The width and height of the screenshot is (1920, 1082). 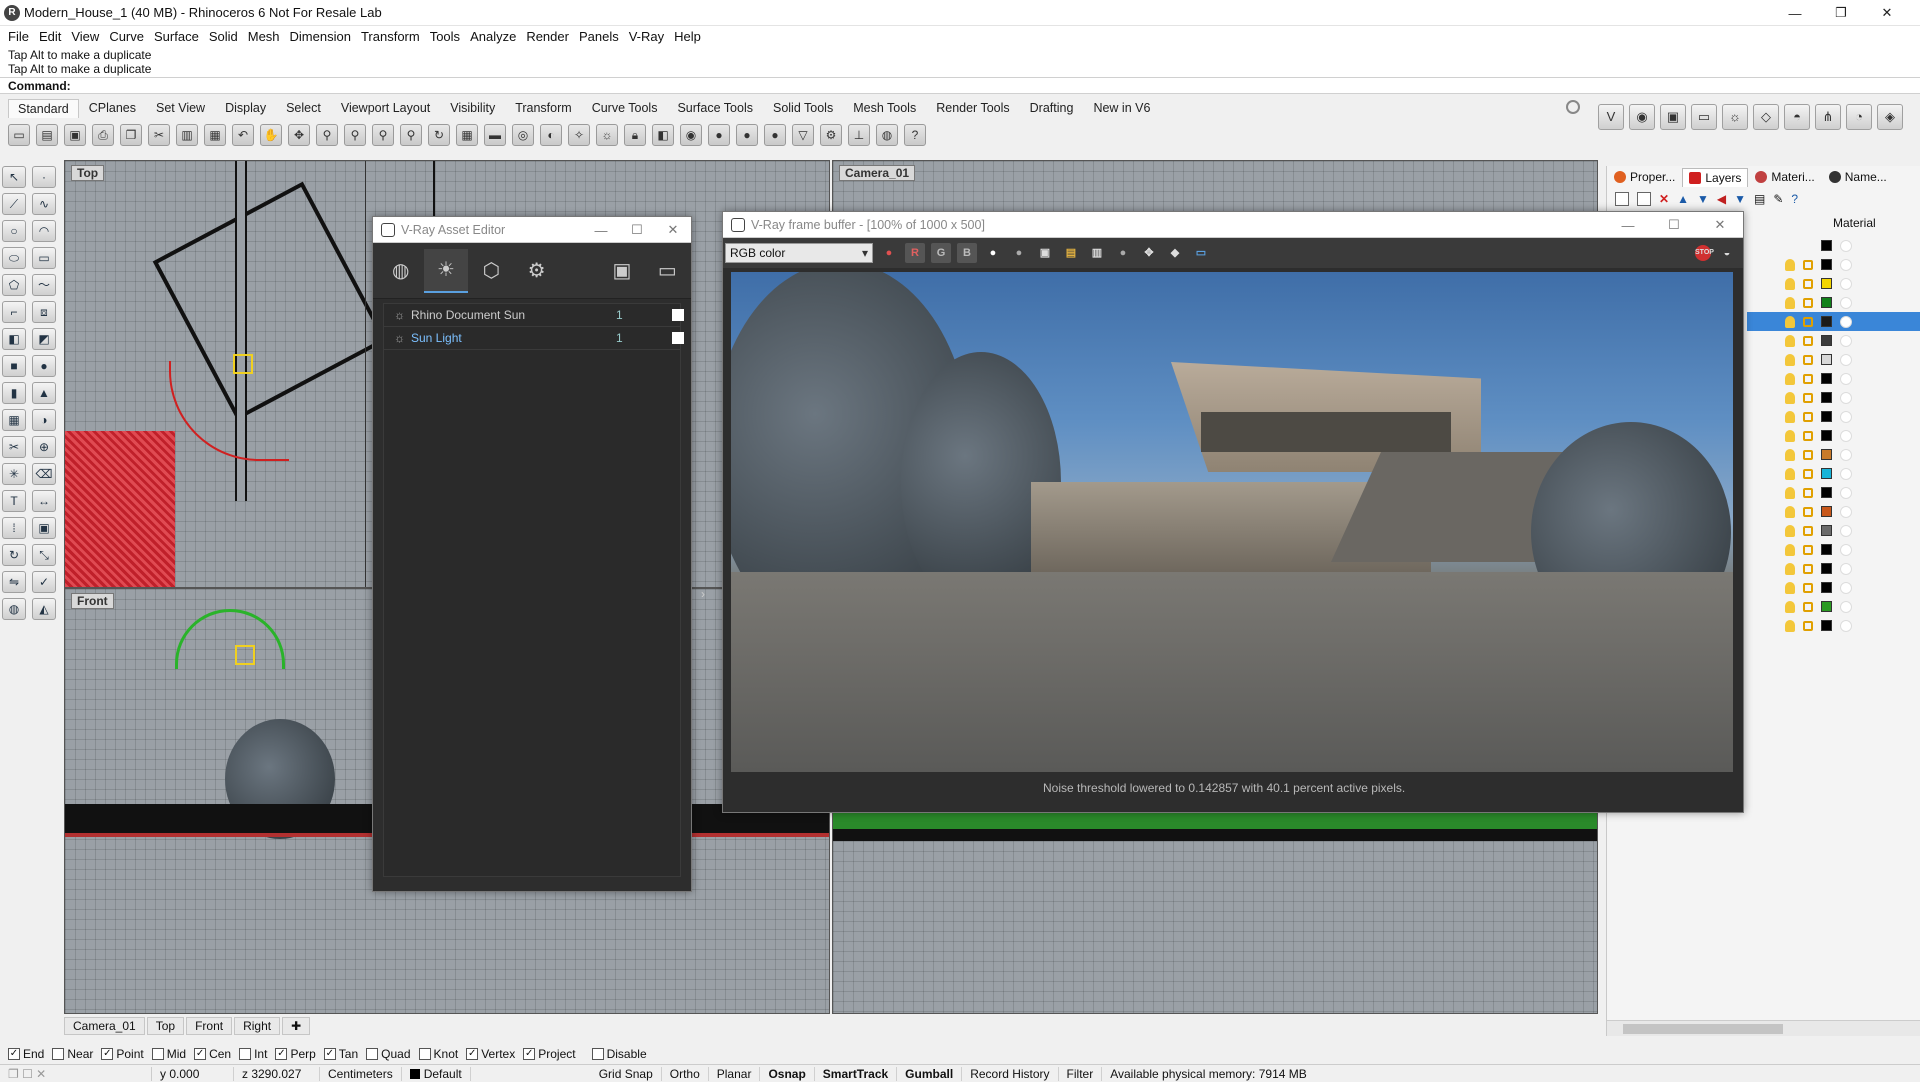 I want to click on frame-buffer-icon: ▭, so click(x=667, y=271).